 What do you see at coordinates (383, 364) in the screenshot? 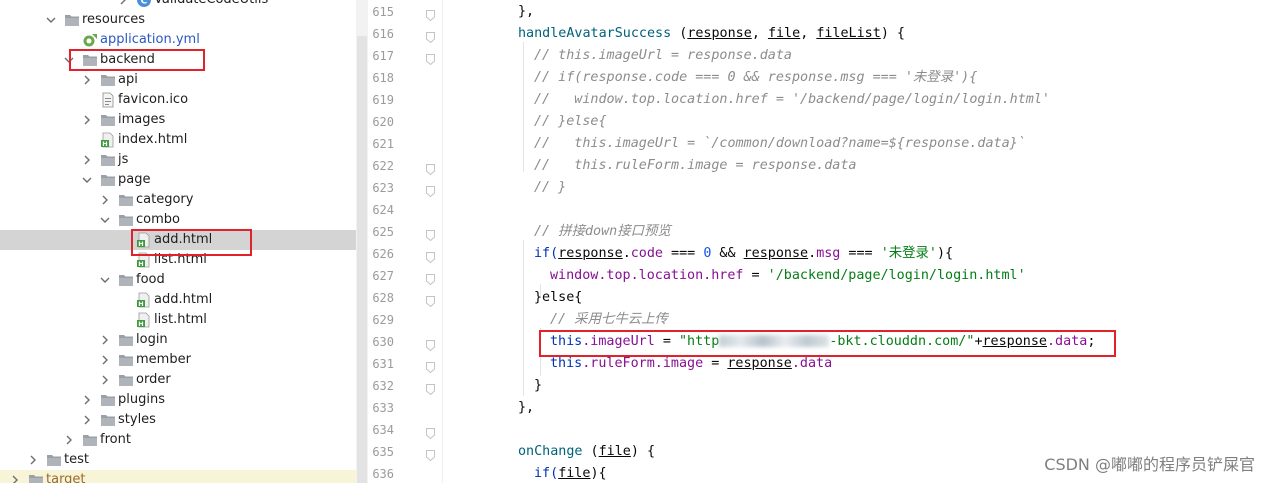
I see `line-number: 631` at bounding box center [383, 364].